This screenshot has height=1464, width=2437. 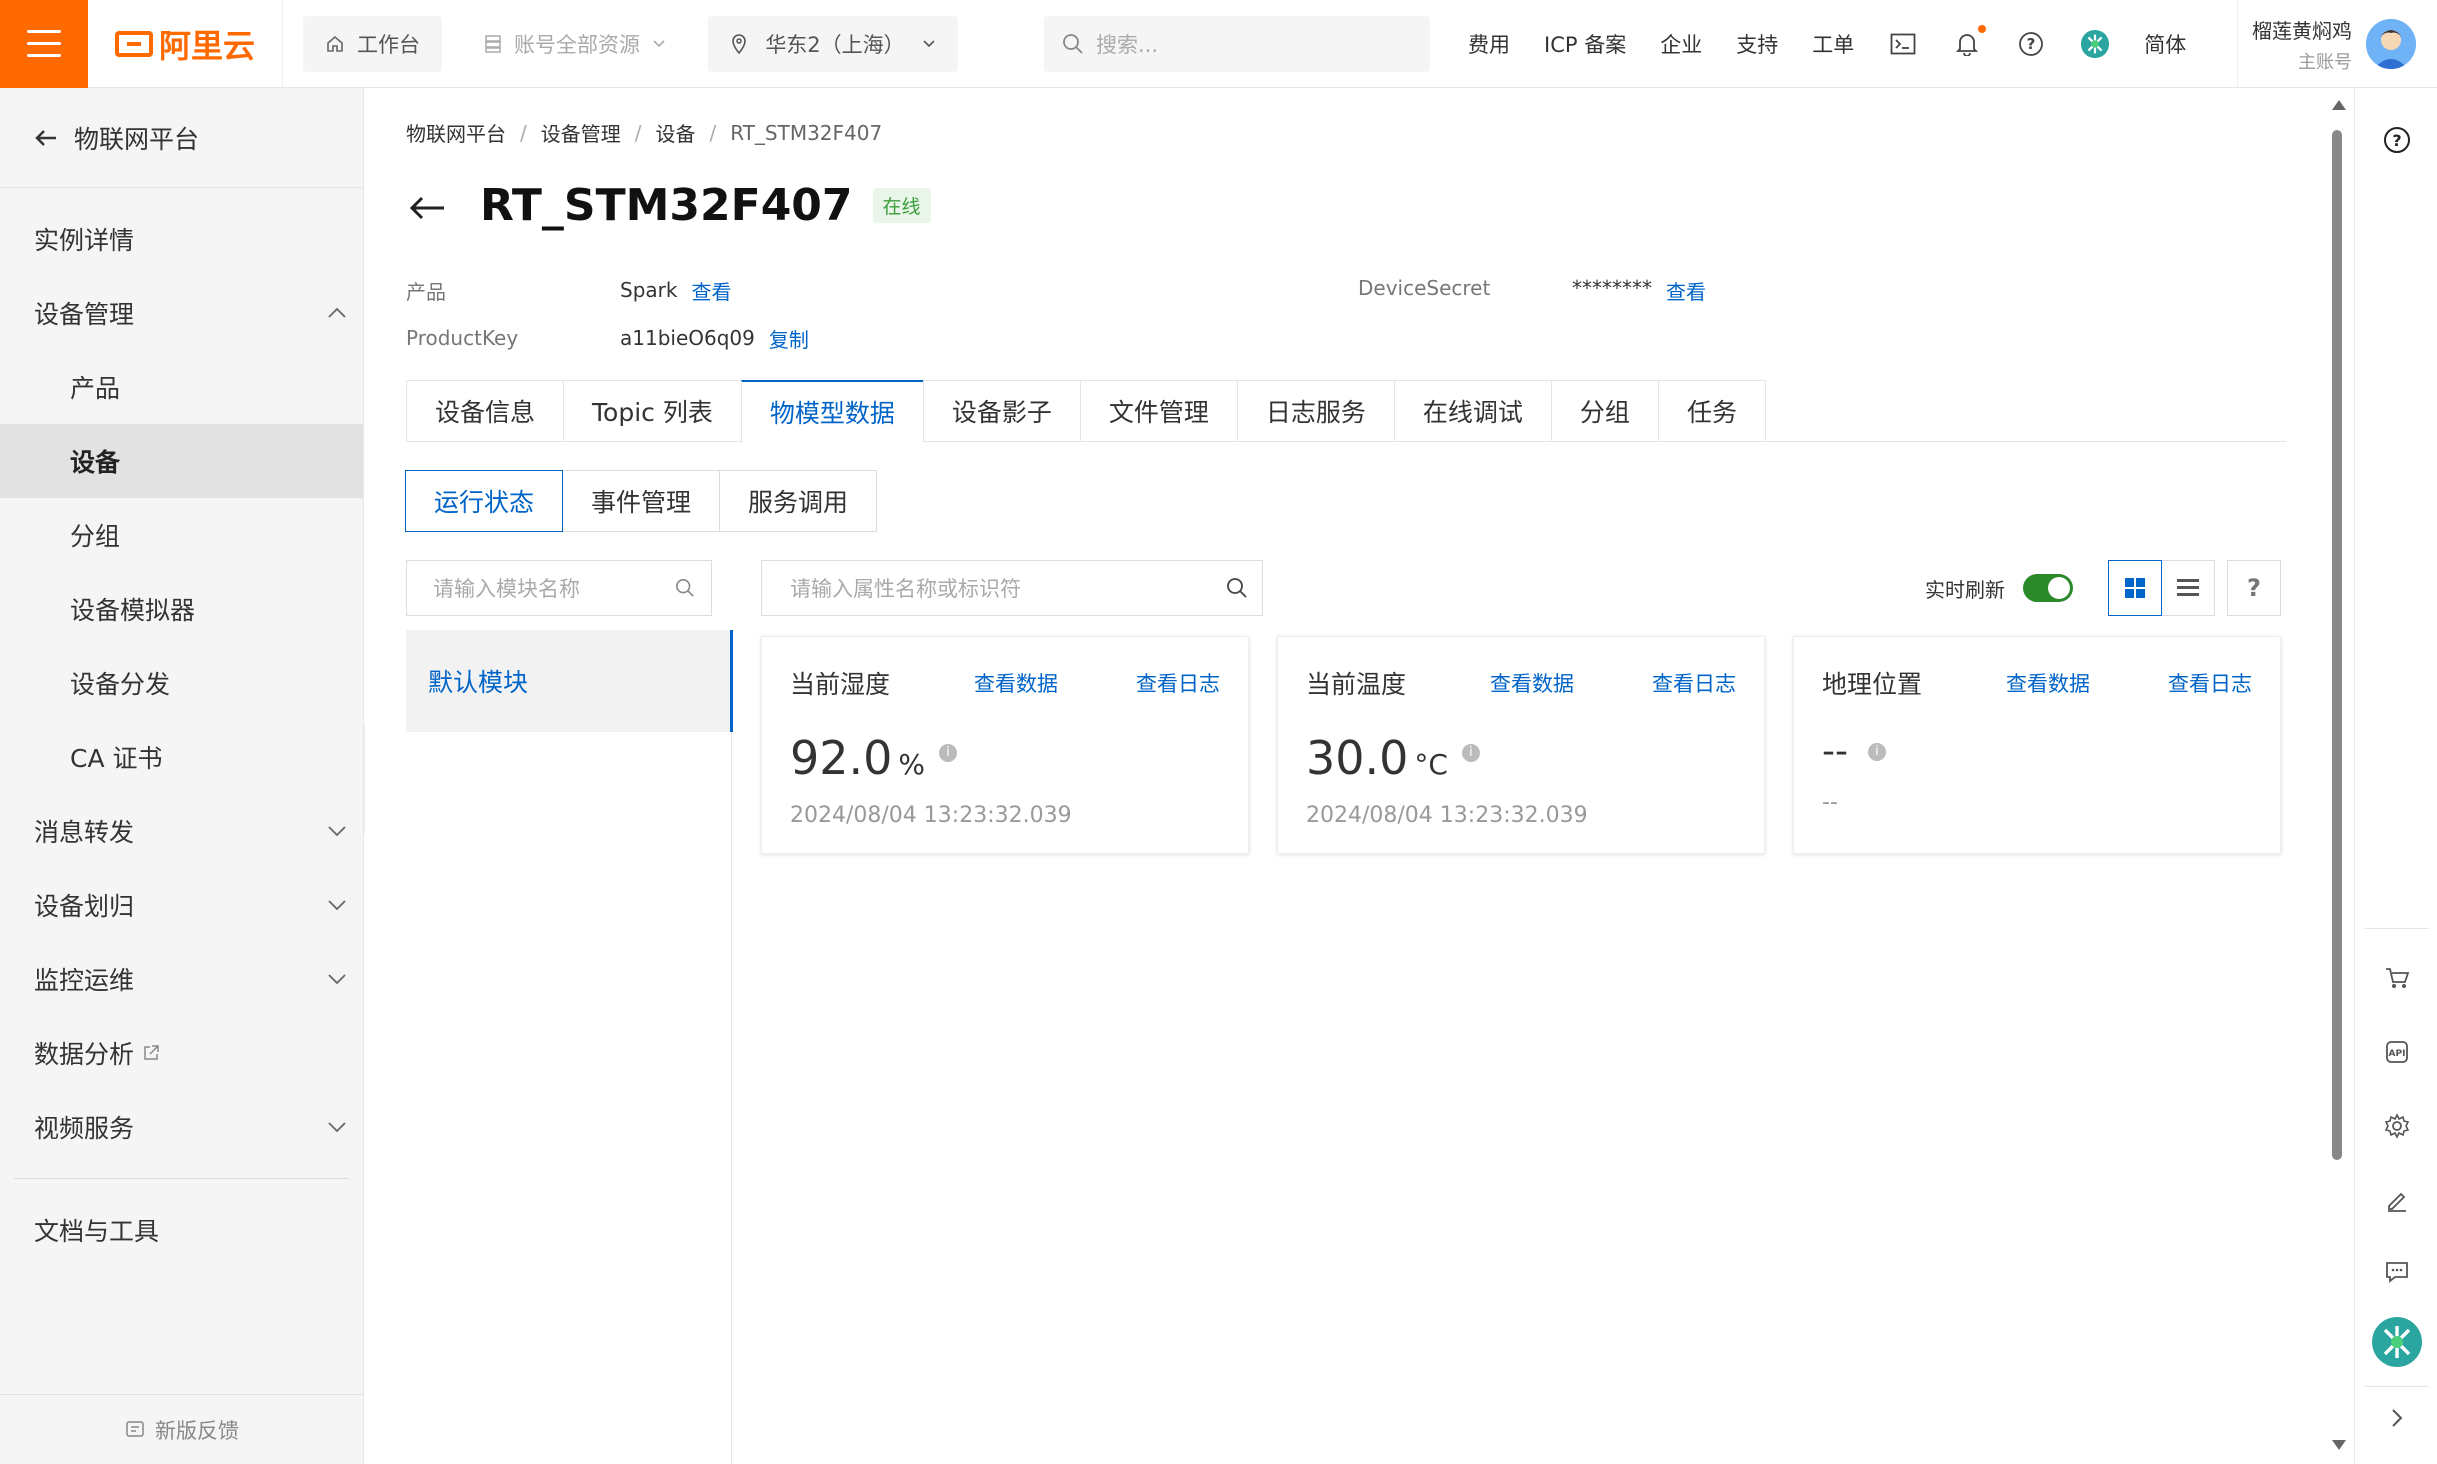 I want to click on terminal-icon, so click(x=1903, y=44).